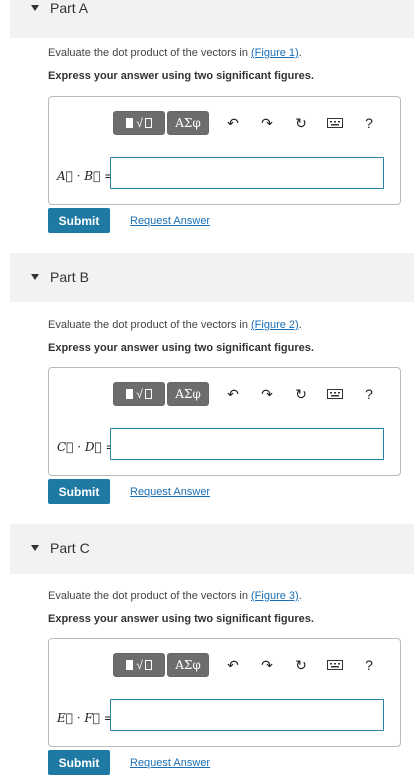 This screenshot has height=780, width=414. What do you see at coordinates (275, 325) in the screenshot?
I see `figure-link: (Figure 2)` at bounding box center [275, 325].